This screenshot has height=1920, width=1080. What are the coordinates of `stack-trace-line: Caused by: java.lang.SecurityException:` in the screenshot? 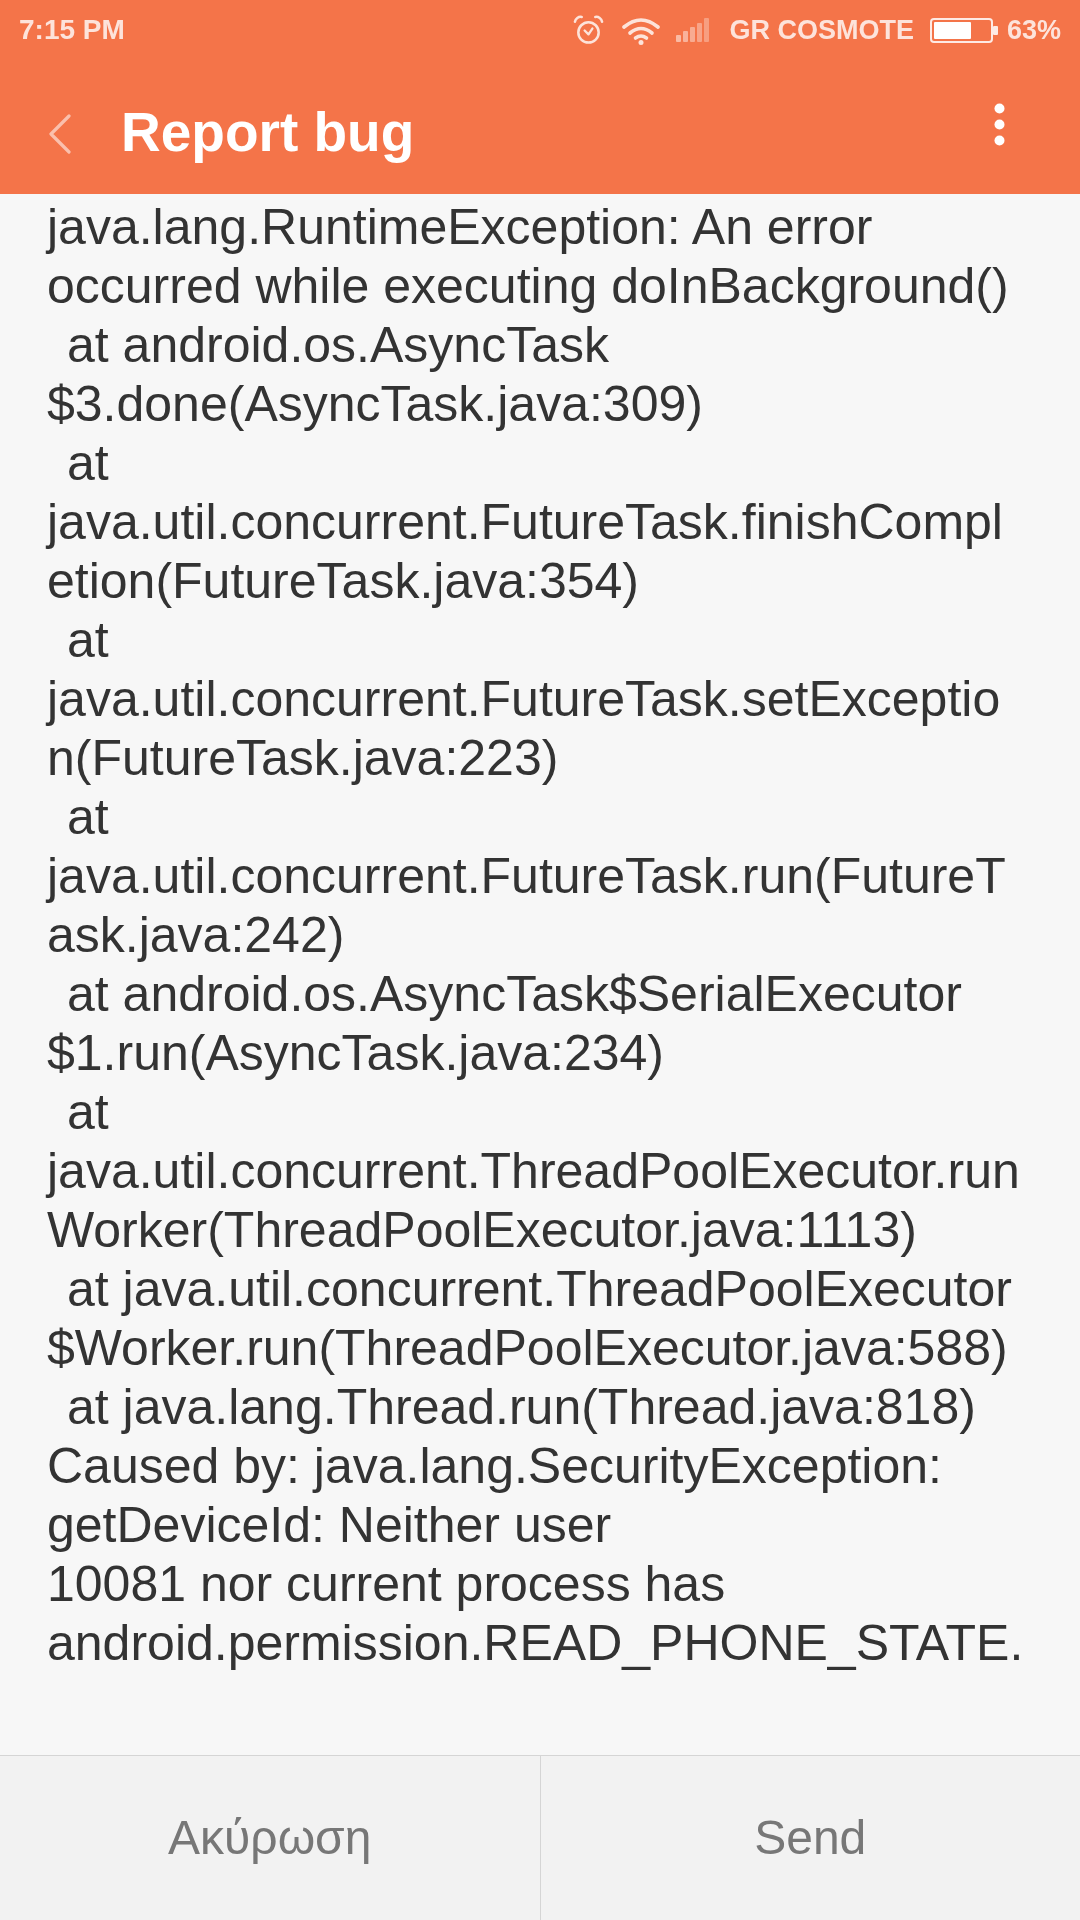 It's located at (494, 1466).